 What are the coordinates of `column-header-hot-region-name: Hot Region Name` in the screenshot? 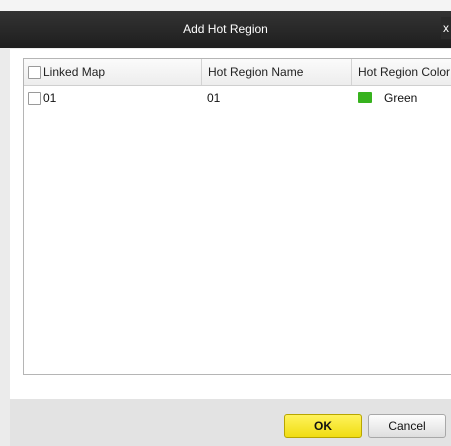 It's located at (276, 72).